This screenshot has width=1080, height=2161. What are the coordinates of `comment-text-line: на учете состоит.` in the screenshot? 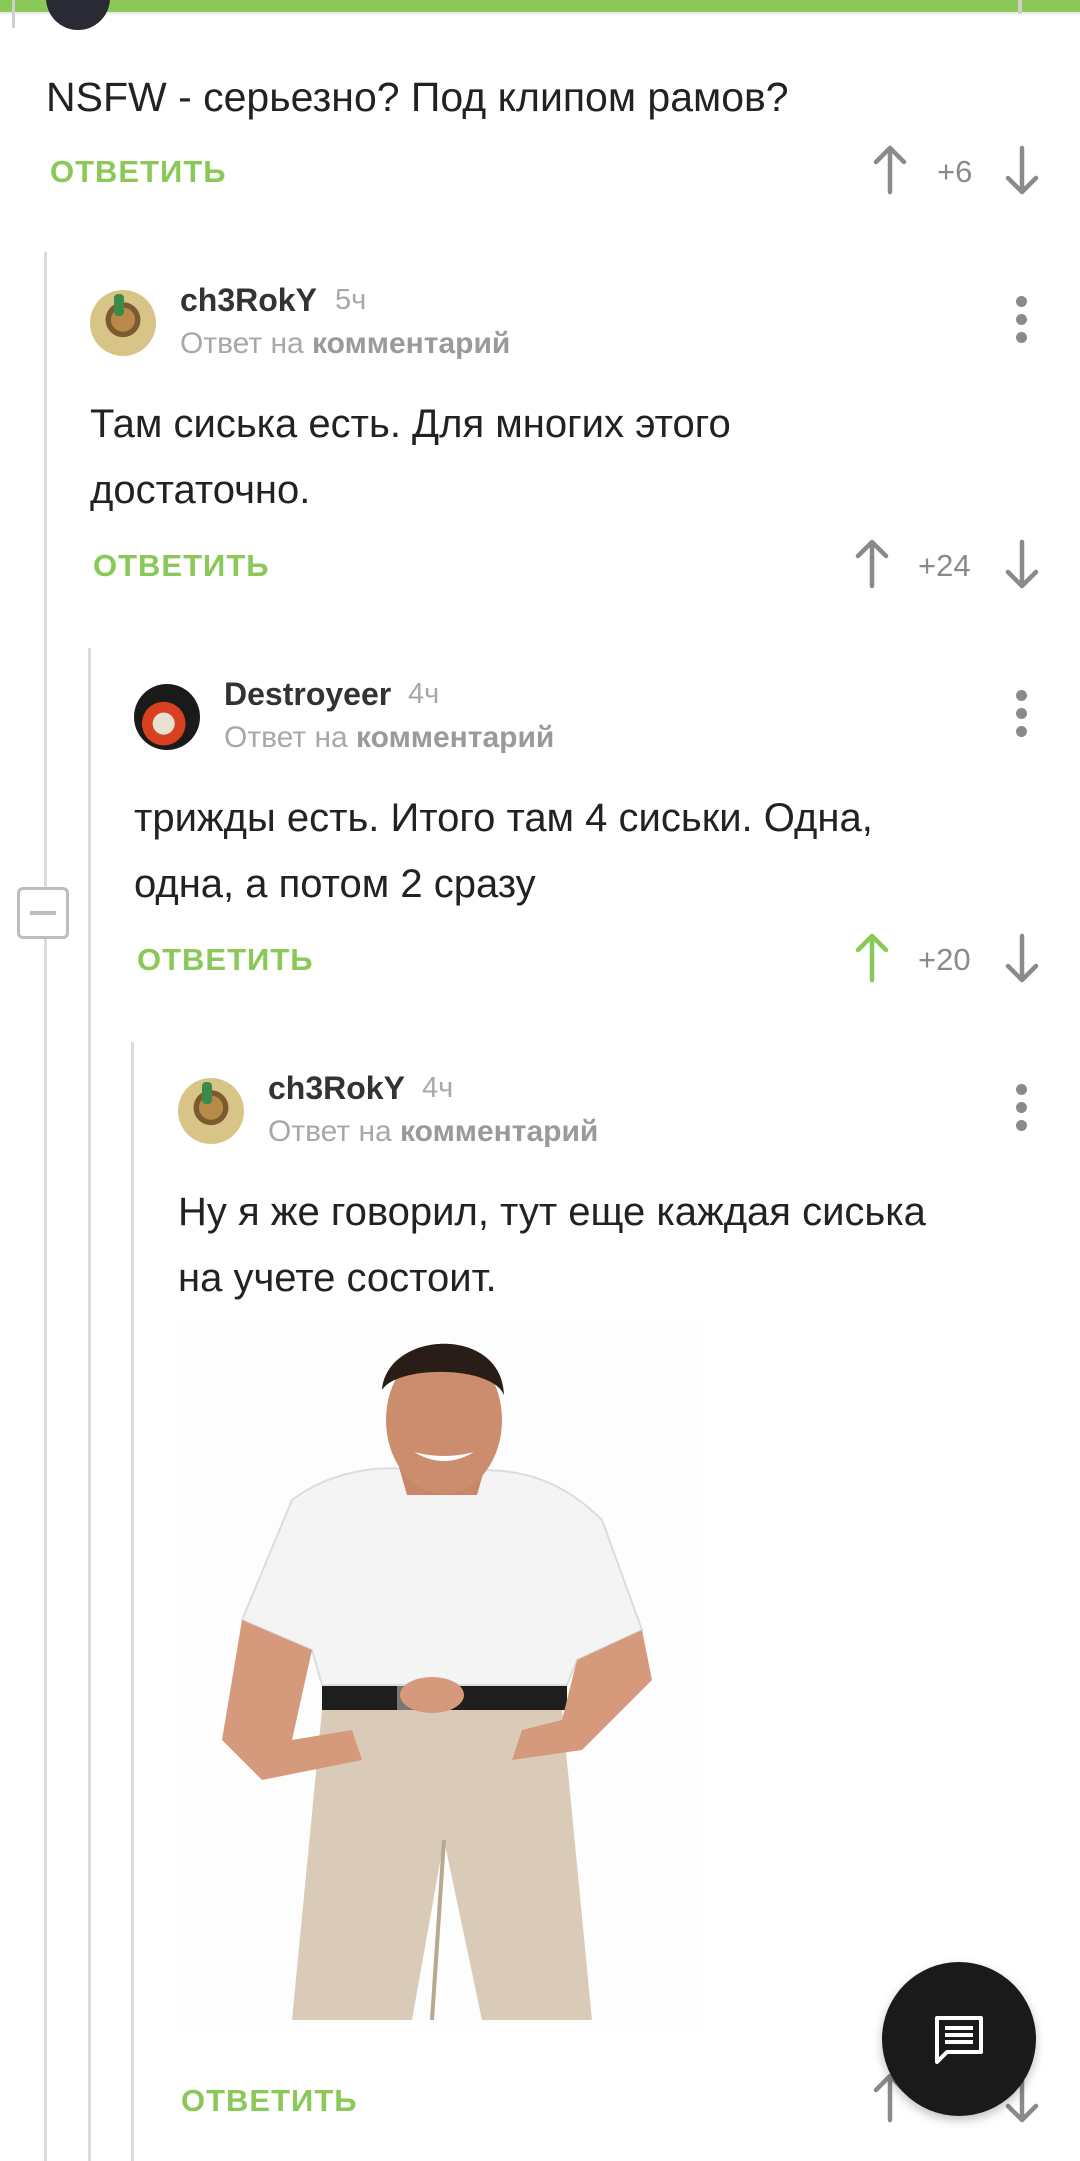 It's located at (337, 1278).